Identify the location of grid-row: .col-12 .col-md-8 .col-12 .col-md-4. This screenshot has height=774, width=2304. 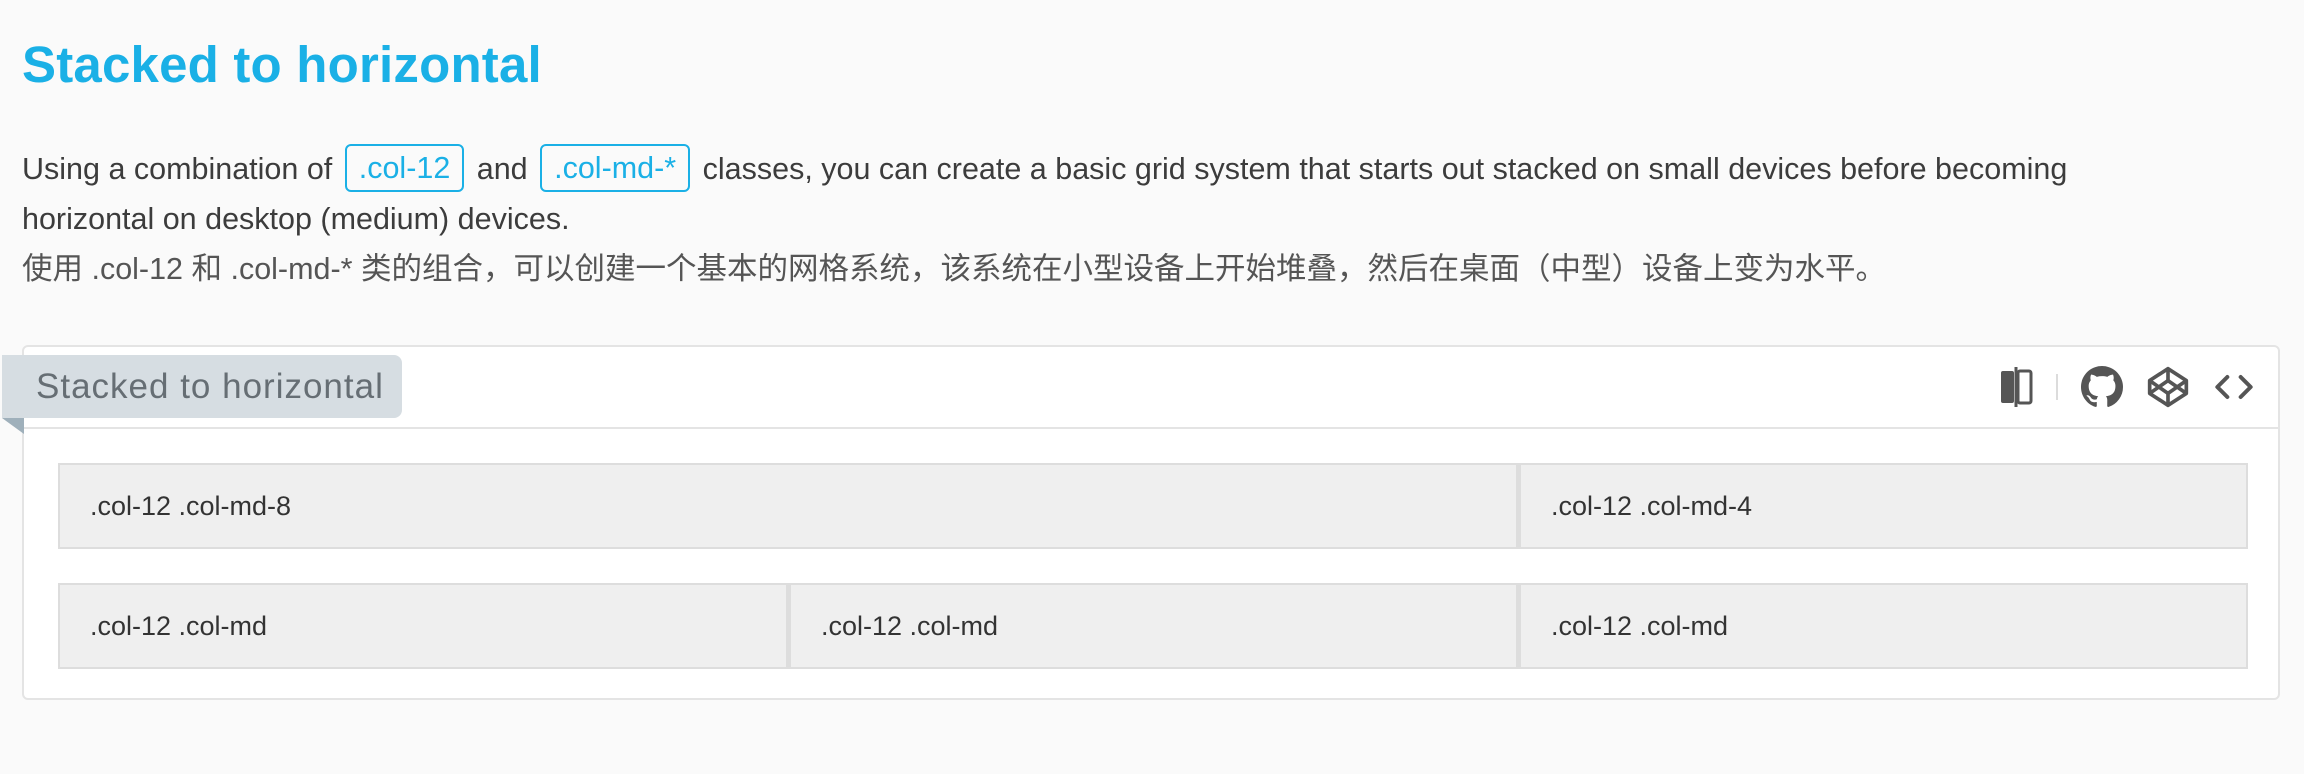
(1153, 506).